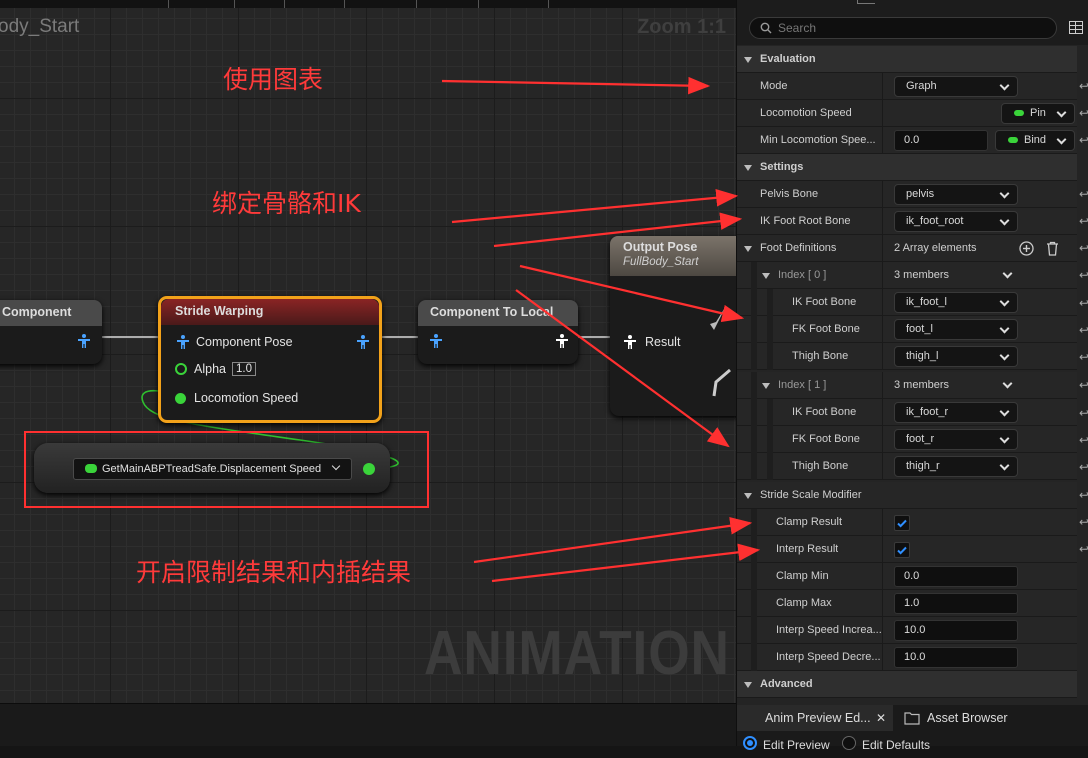 The width and height of the screenshot is (1088, 758). What do you see at coordinates (956, 194) in the screenshot?
I see `pelvis-bone-dropdown: pelvis` at bounding box center [956, 194].